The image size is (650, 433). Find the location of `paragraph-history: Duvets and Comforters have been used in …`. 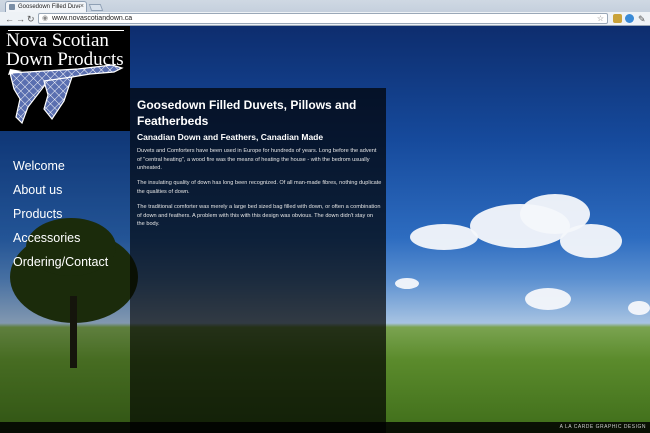

paragraph-history: Duvets and Comforters have been used in … is located at coordinates (257, 160).